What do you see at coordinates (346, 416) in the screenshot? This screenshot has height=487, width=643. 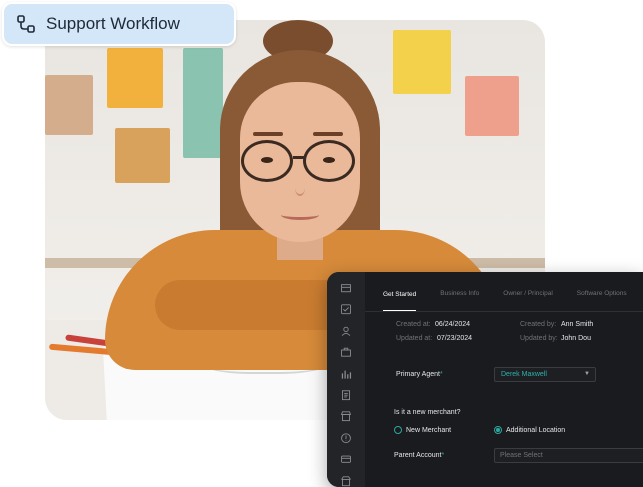 I see `shop-icon` at bounding box center [346, 416].